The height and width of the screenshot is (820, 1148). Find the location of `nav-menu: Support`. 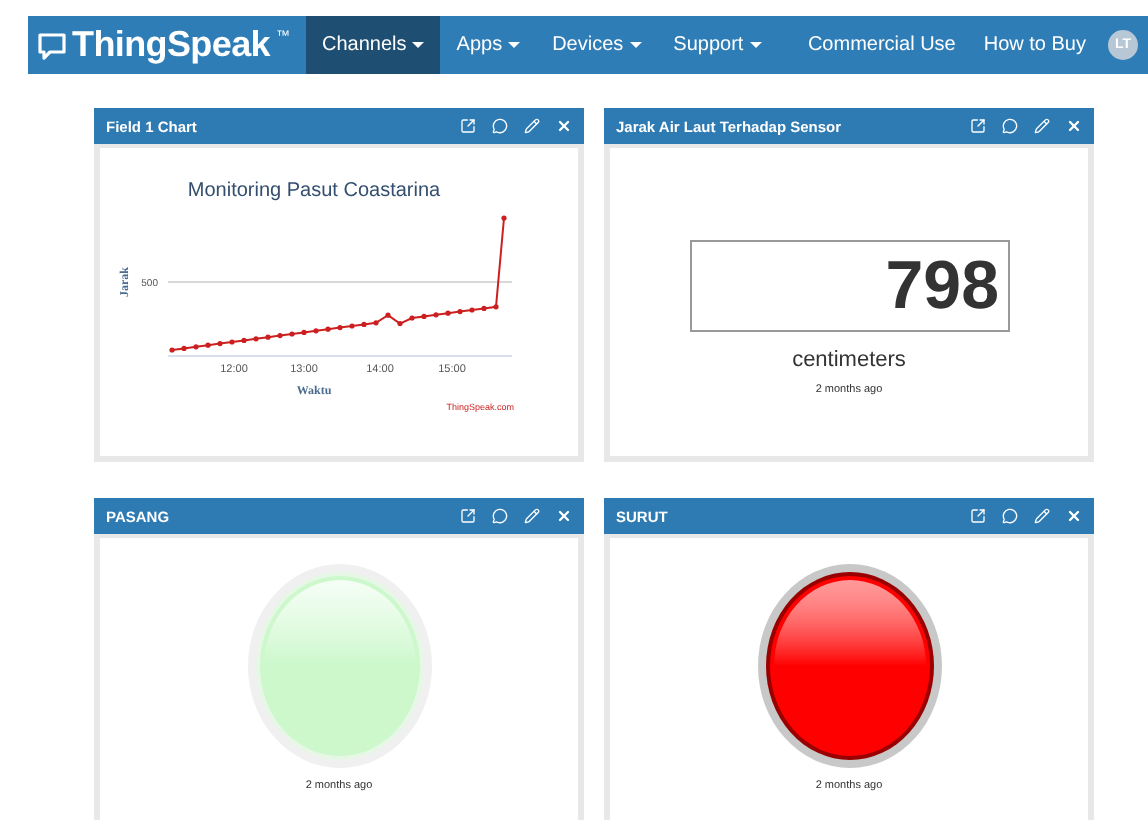

nav-menu: Support is located at coordinates (717, 45).